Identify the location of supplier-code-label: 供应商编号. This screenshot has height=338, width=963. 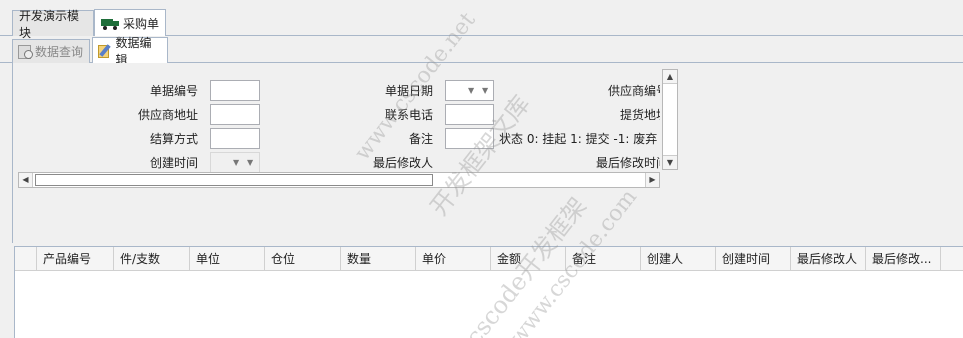
(634, 91).